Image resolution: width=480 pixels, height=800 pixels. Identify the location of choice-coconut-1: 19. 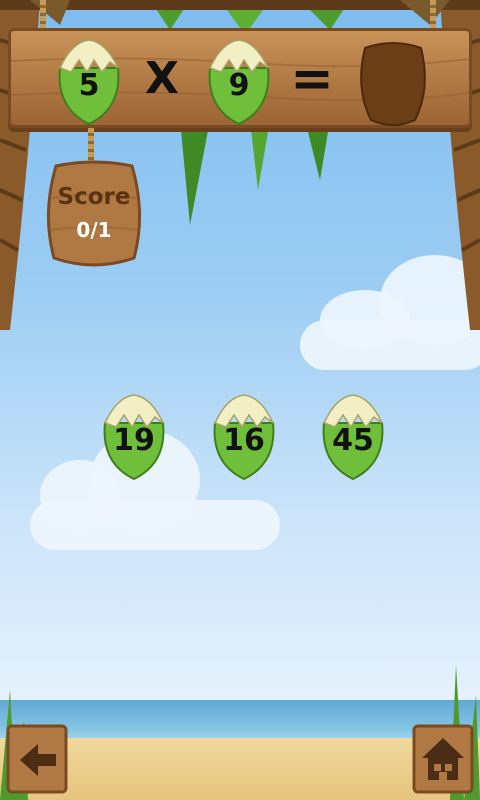
(134, 437).